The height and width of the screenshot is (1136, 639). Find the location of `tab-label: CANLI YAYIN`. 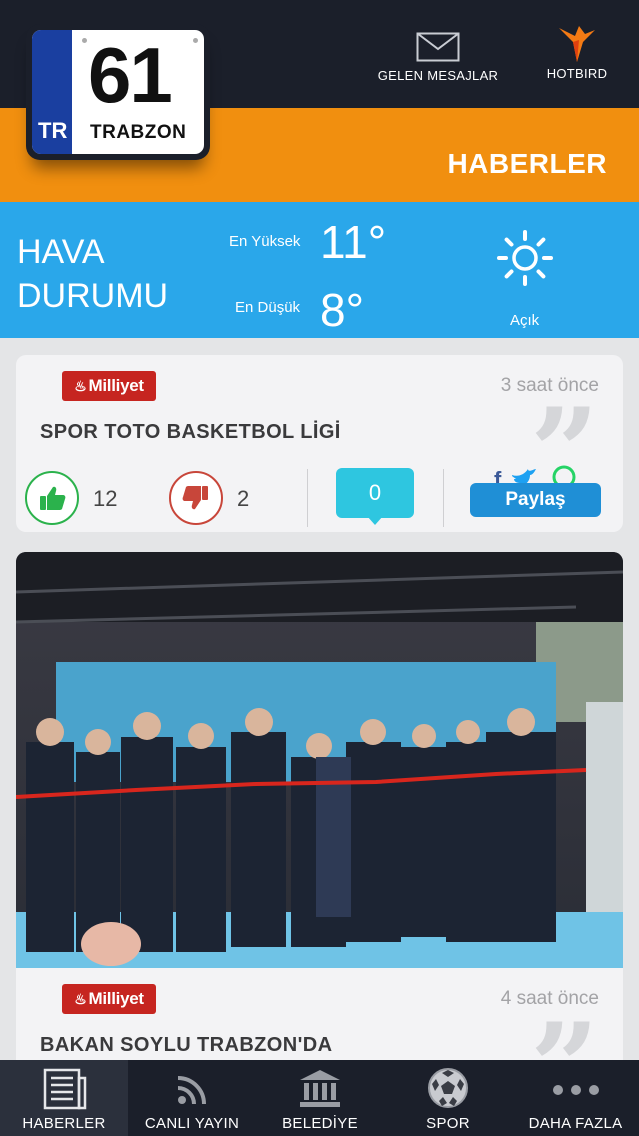

tab-label: CANLI YAYIN is located at coordinates (192, 1123).